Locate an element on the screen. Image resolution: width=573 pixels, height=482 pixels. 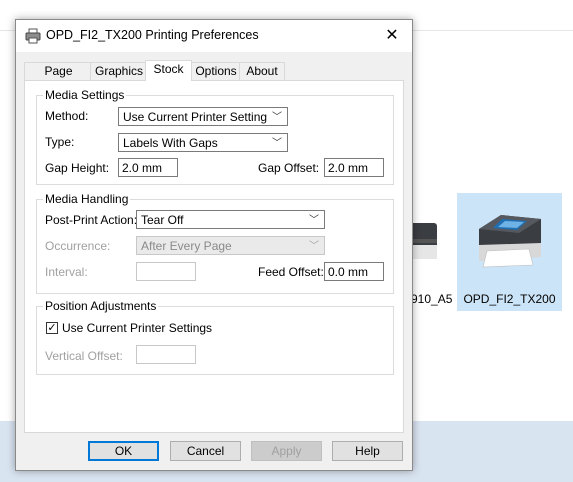
printer-icon is located at coordinates (33, 36).